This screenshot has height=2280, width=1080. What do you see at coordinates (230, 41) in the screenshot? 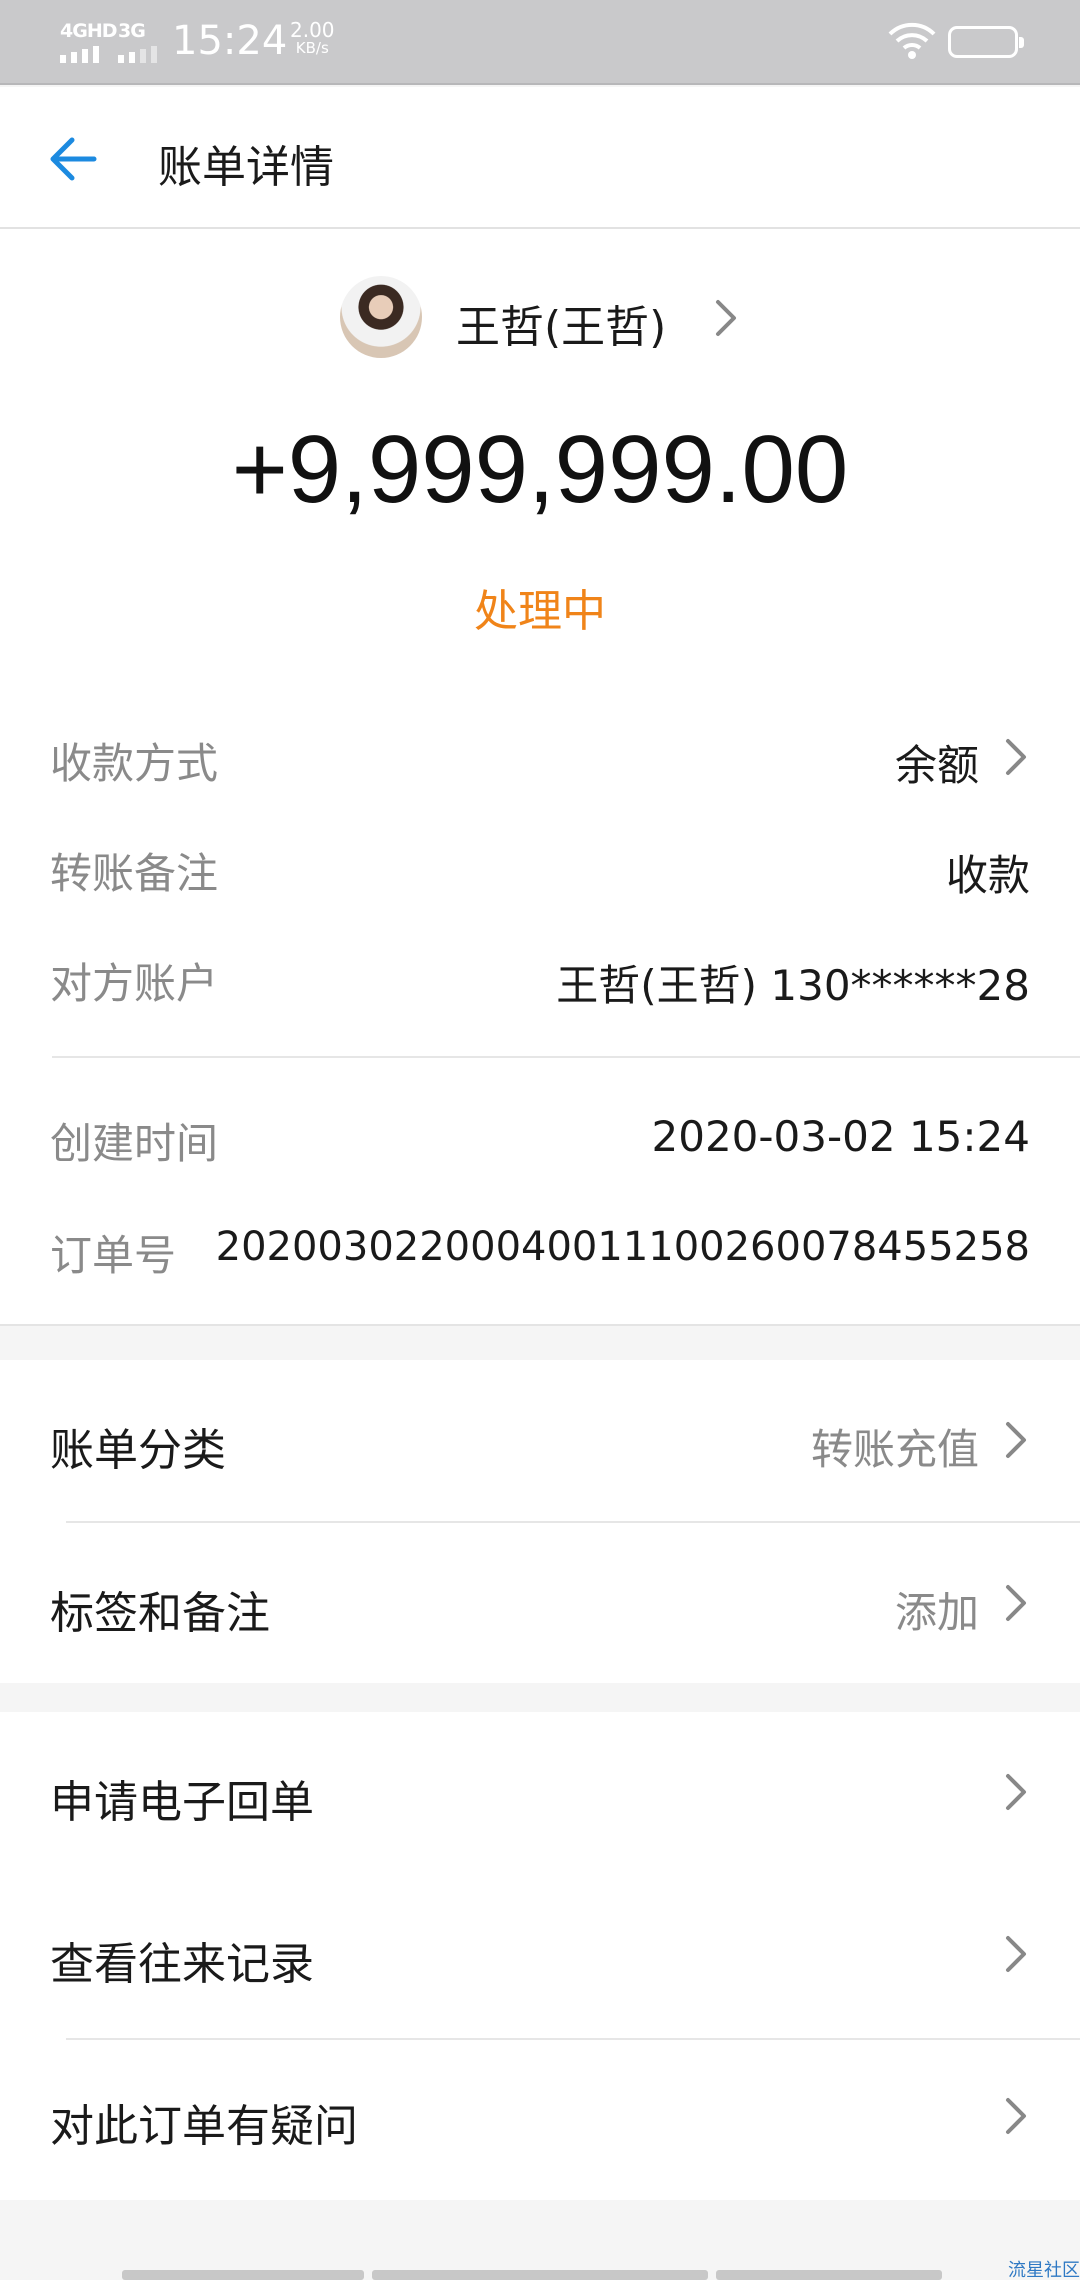
I see `clock: 15:24` at bounding box center [230, 41].